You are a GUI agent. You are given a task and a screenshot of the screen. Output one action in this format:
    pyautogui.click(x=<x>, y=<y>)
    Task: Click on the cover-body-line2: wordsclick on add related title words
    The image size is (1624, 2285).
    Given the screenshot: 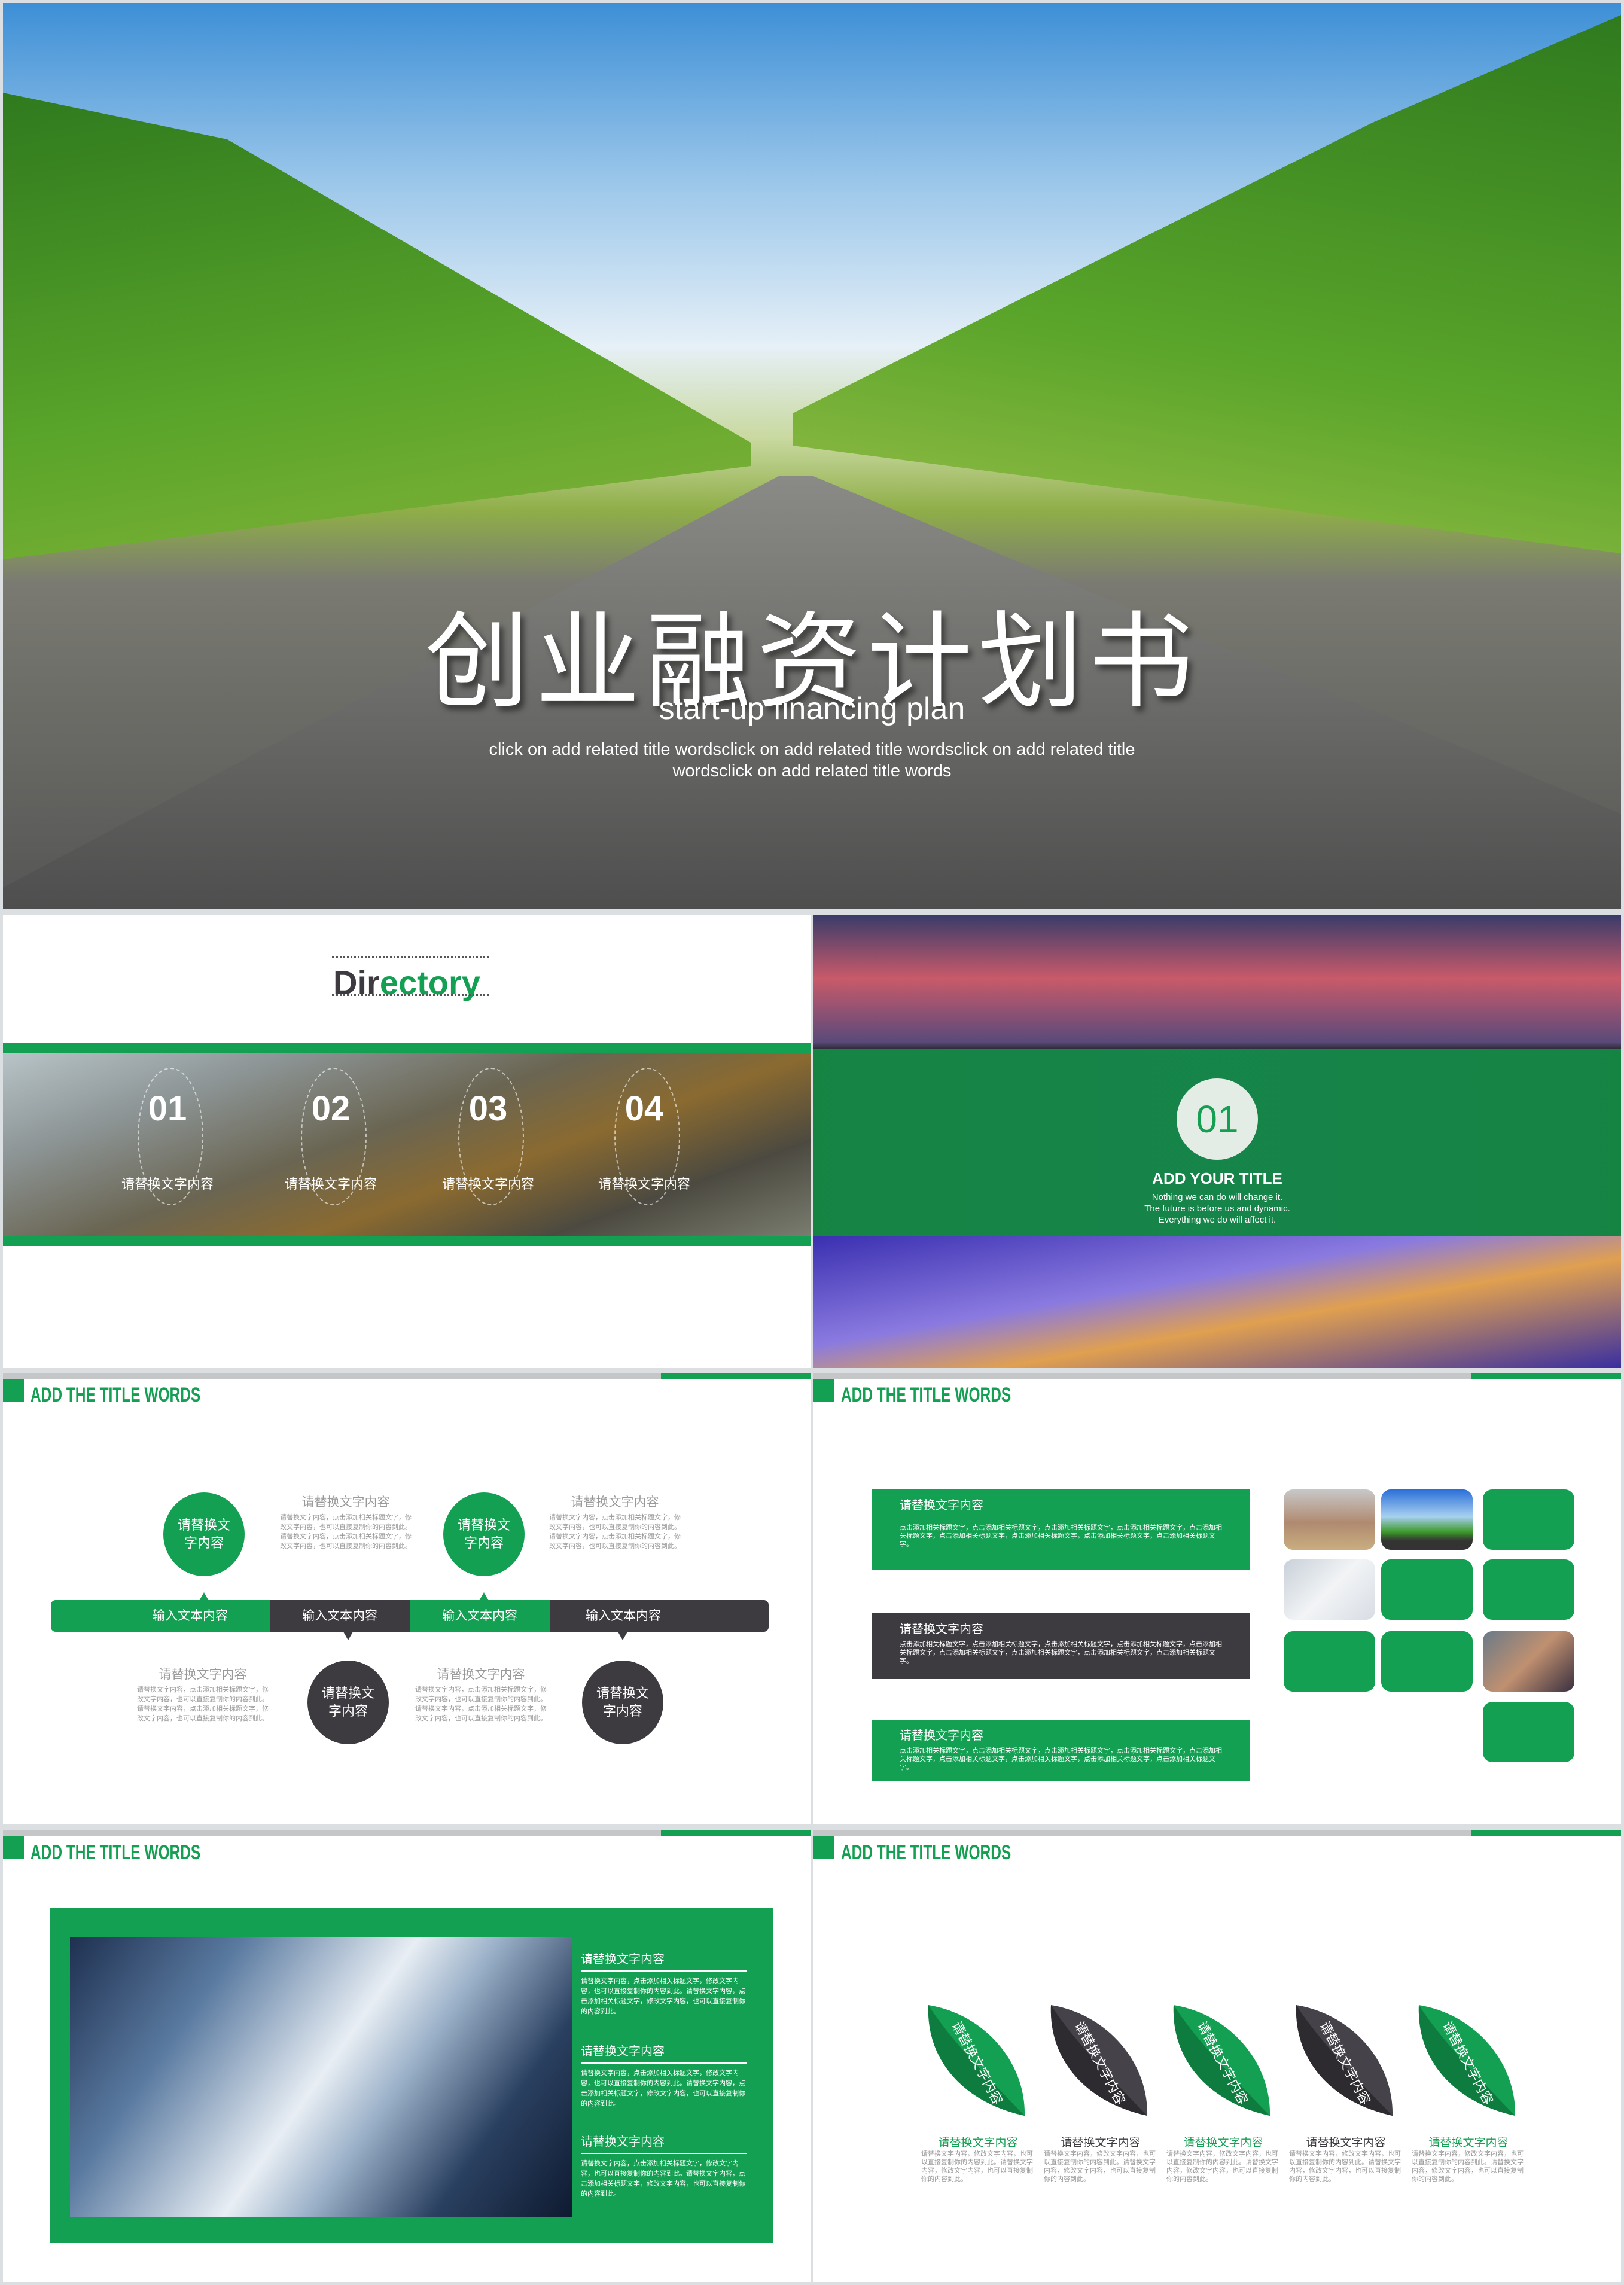 What is the action you would take?
    pyautogui.click(x=812, y=771)
    